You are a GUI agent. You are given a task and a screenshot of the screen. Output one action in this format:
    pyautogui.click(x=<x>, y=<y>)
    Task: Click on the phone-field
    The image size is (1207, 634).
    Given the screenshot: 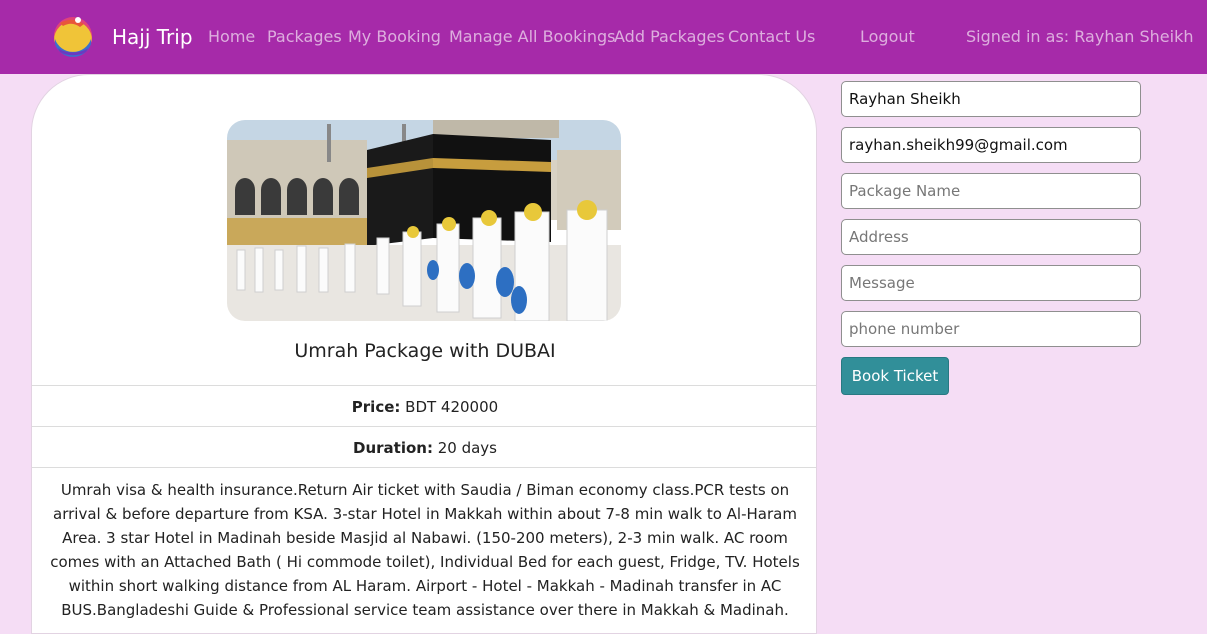 What is the action you would take?
    pyautogui.click(x=991, y=329)
    